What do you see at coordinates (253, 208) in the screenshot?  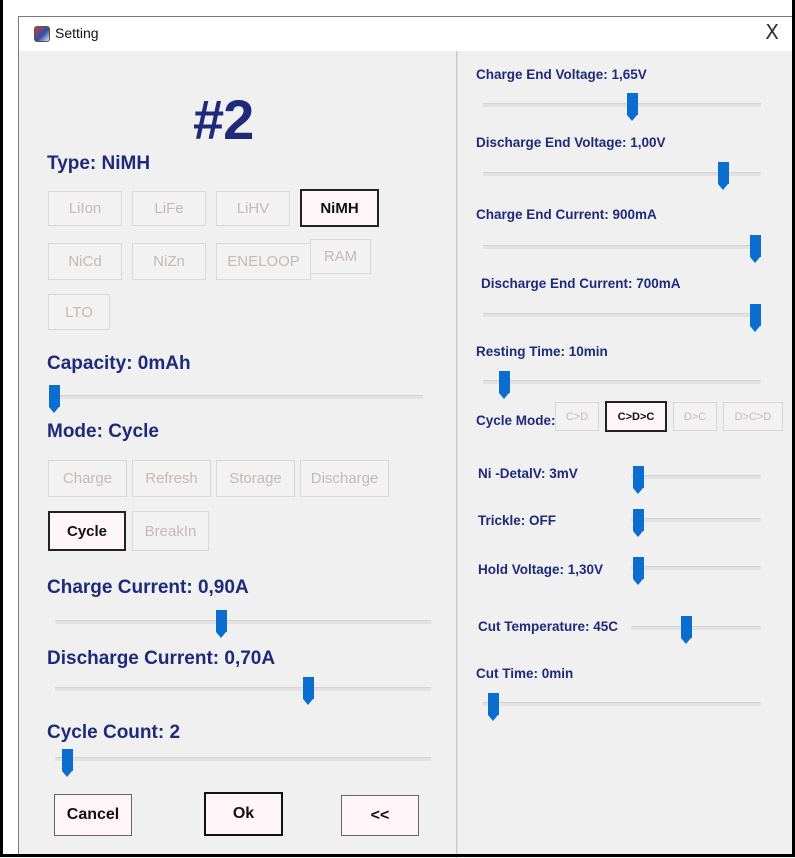 I see `type-button-lihv: LiHV` at bounding box center [253, 208].